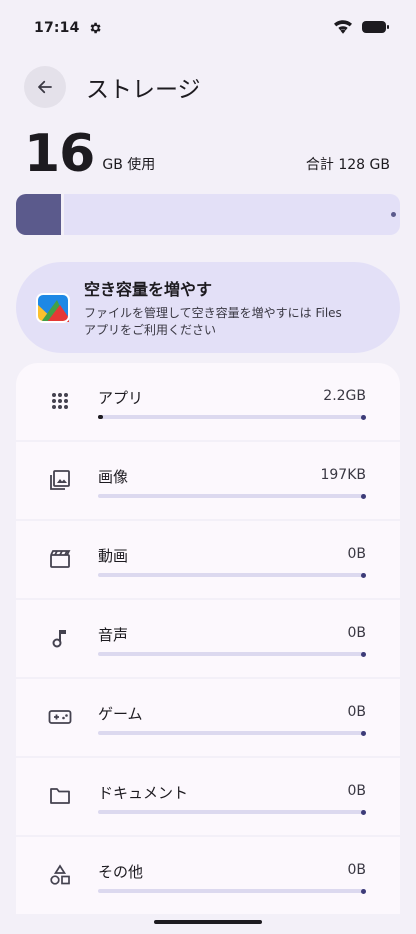  Describe the element at coordinates (208, 559) in the screenshot. I see `category-video: 動画 0B` at that location.